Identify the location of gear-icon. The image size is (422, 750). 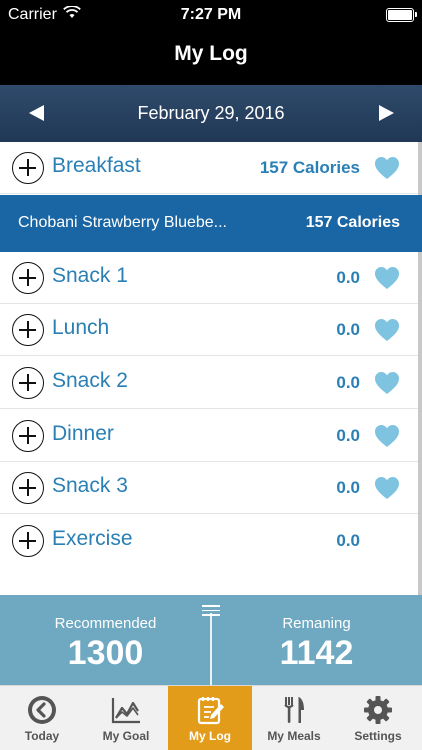
(378, 710).